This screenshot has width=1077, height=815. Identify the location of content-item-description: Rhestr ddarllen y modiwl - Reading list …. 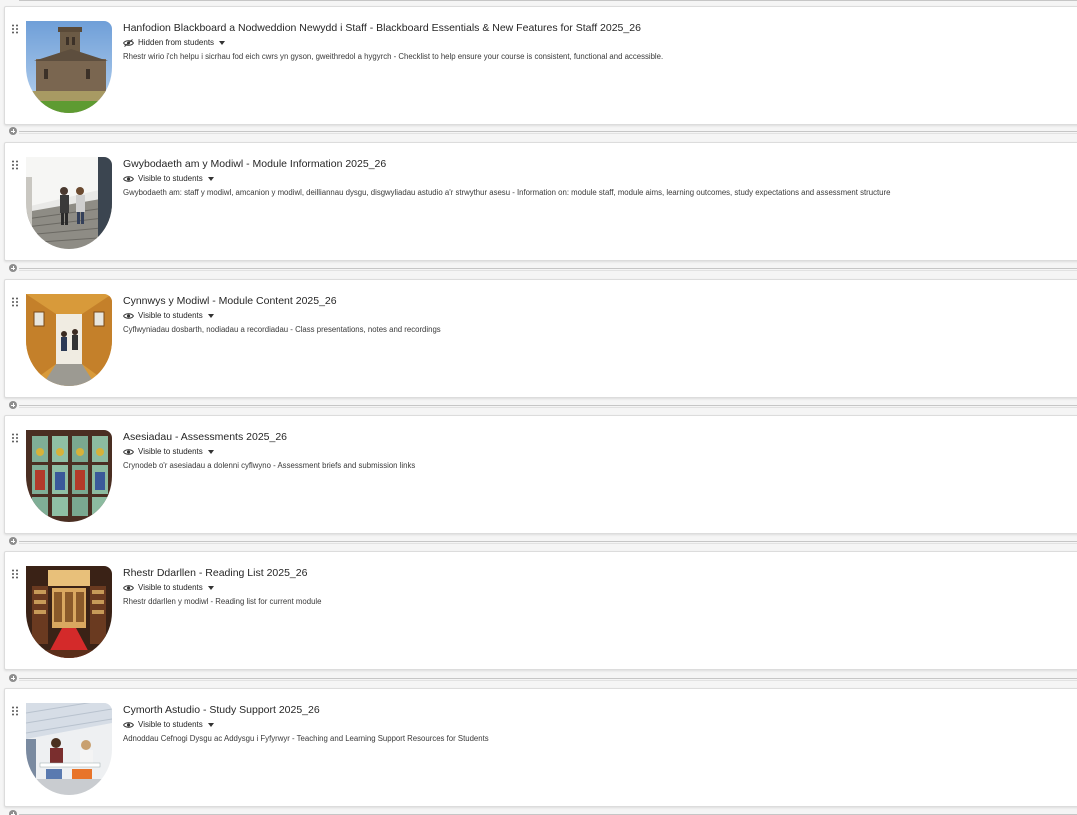
(222, 601).